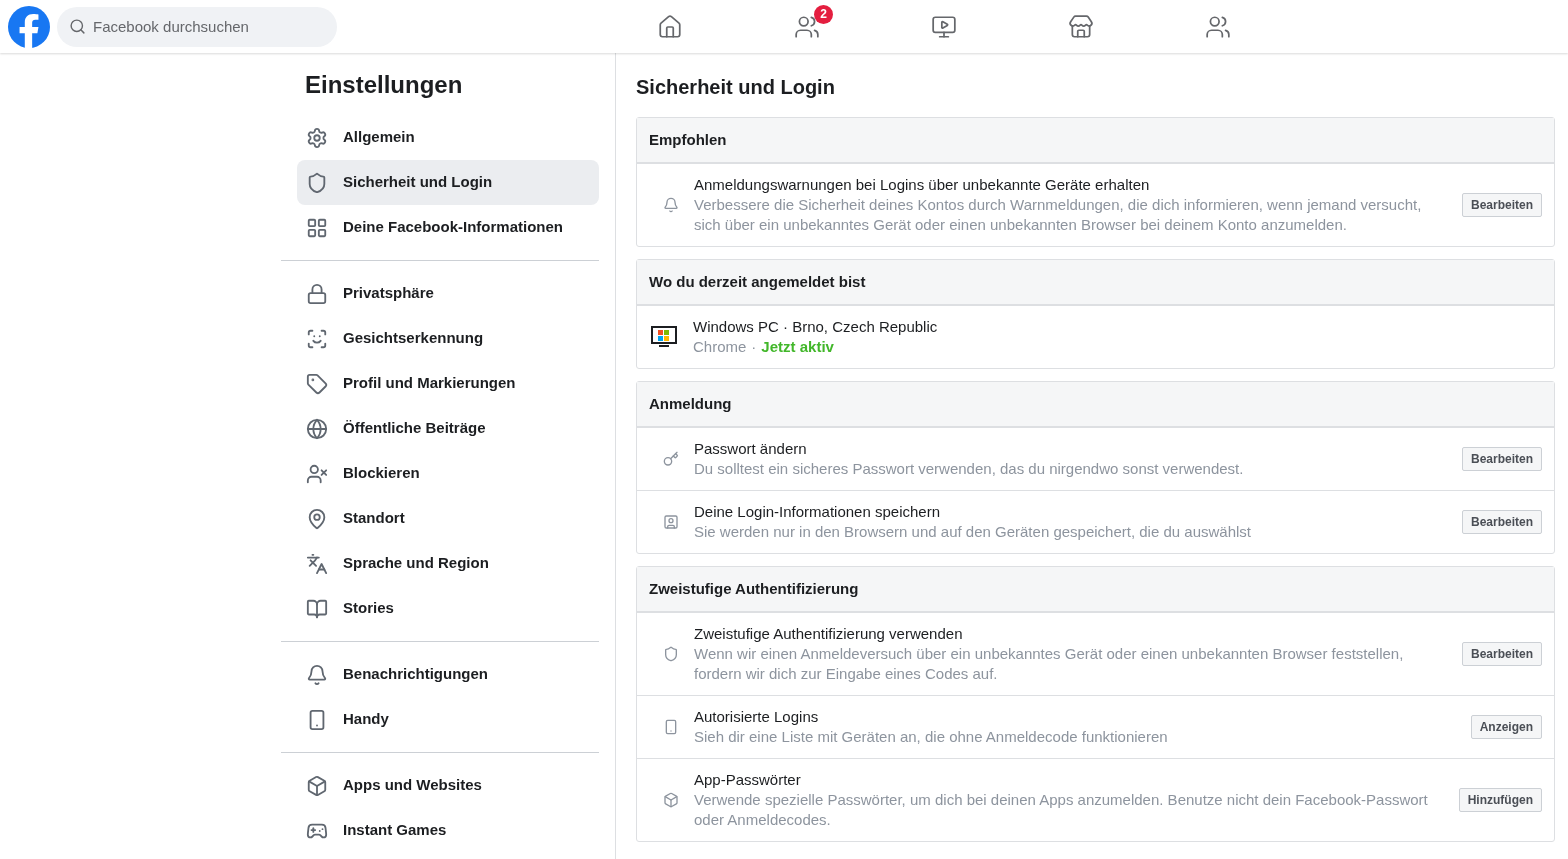  I want to click on sidebar-item: Sprache und Region, so click(448, 563).